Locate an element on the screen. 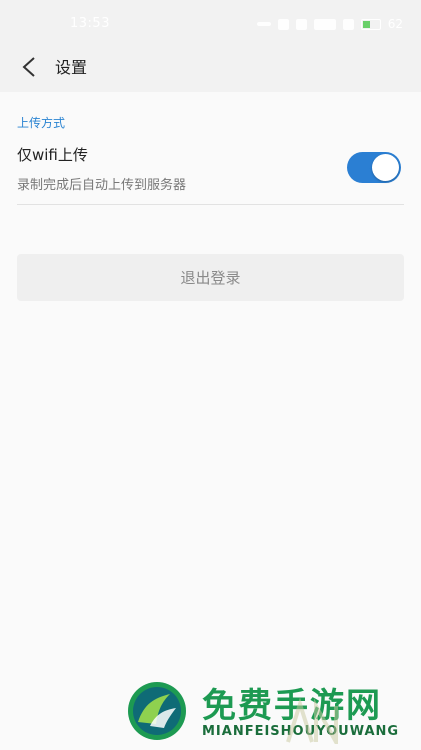 The image size is (421, 750). setting-title: 仅wifi上传 is located at coordinates (52, 155).